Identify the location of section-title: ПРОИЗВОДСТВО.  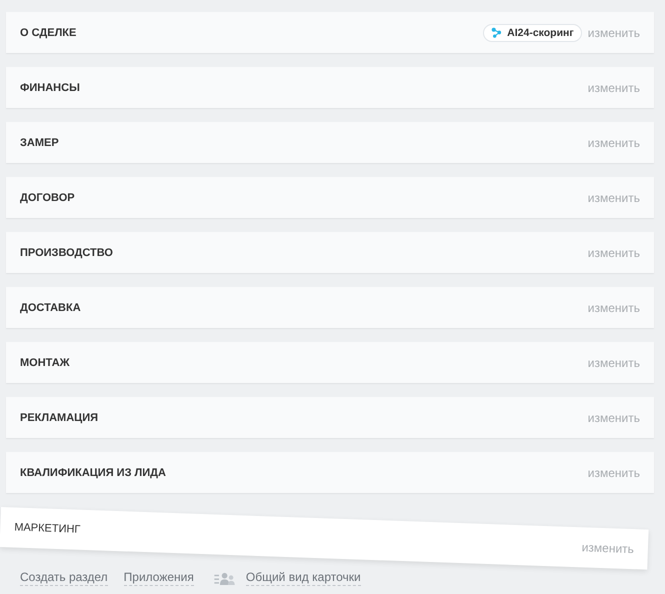
(66, 252).